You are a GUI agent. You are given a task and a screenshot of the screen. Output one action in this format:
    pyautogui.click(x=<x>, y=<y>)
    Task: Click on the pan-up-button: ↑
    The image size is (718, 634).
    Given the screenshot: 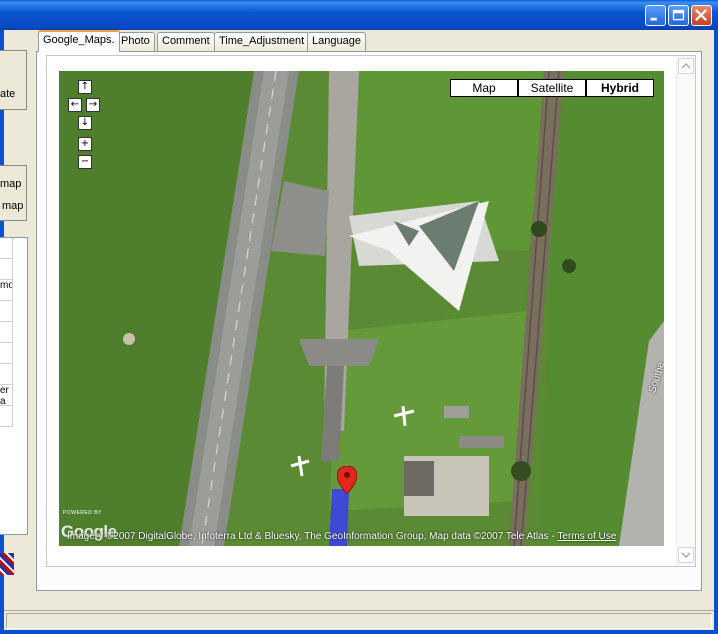 What is the action you would take?
    pyautogui.click(x=85, y=87)
    